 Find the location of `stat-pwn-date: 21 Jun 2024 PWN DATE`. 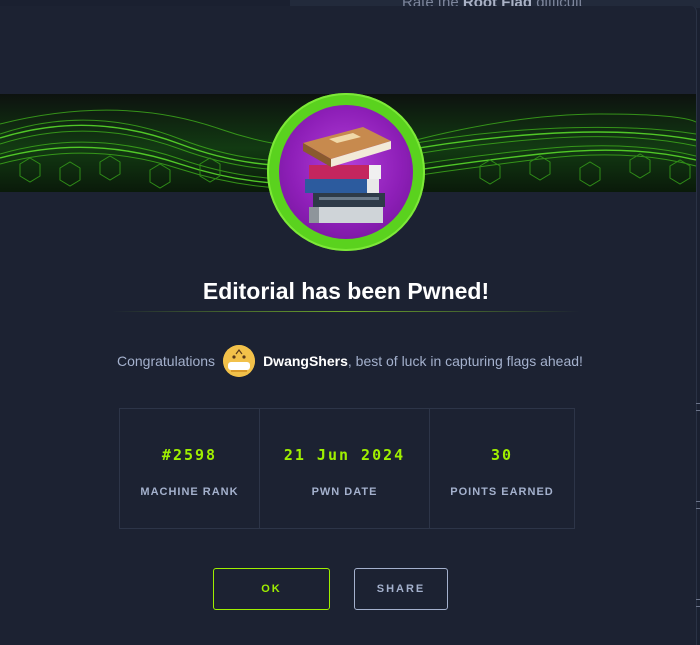

stat-pwn-date: 21 Jun 2024 PWN DATE is located at coordinates (345, 468).